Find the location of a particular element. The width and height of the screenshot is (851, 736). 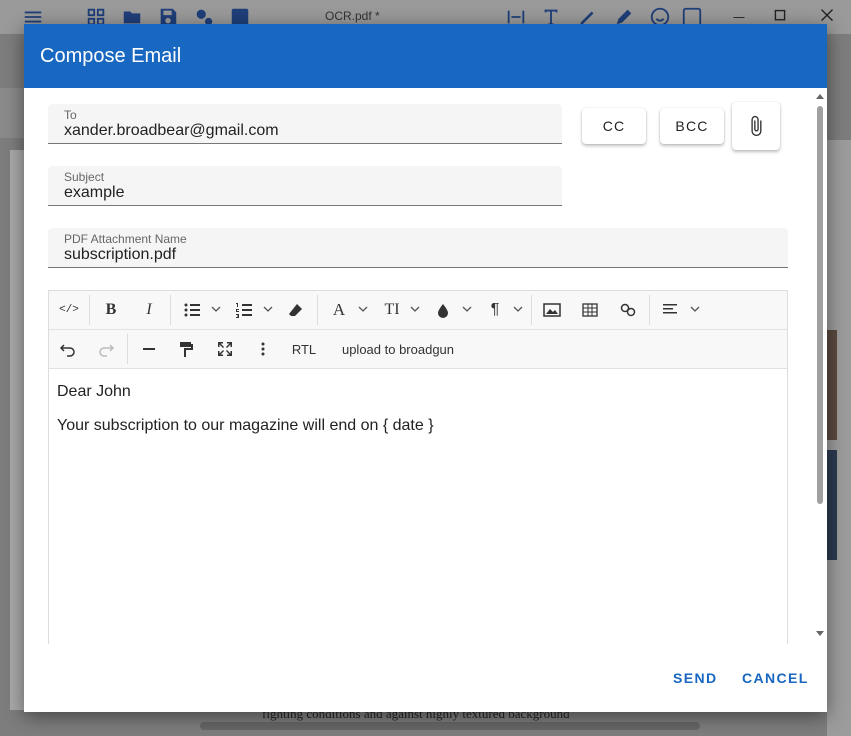

bullet-list-icon is located at coordinates (192, 310).